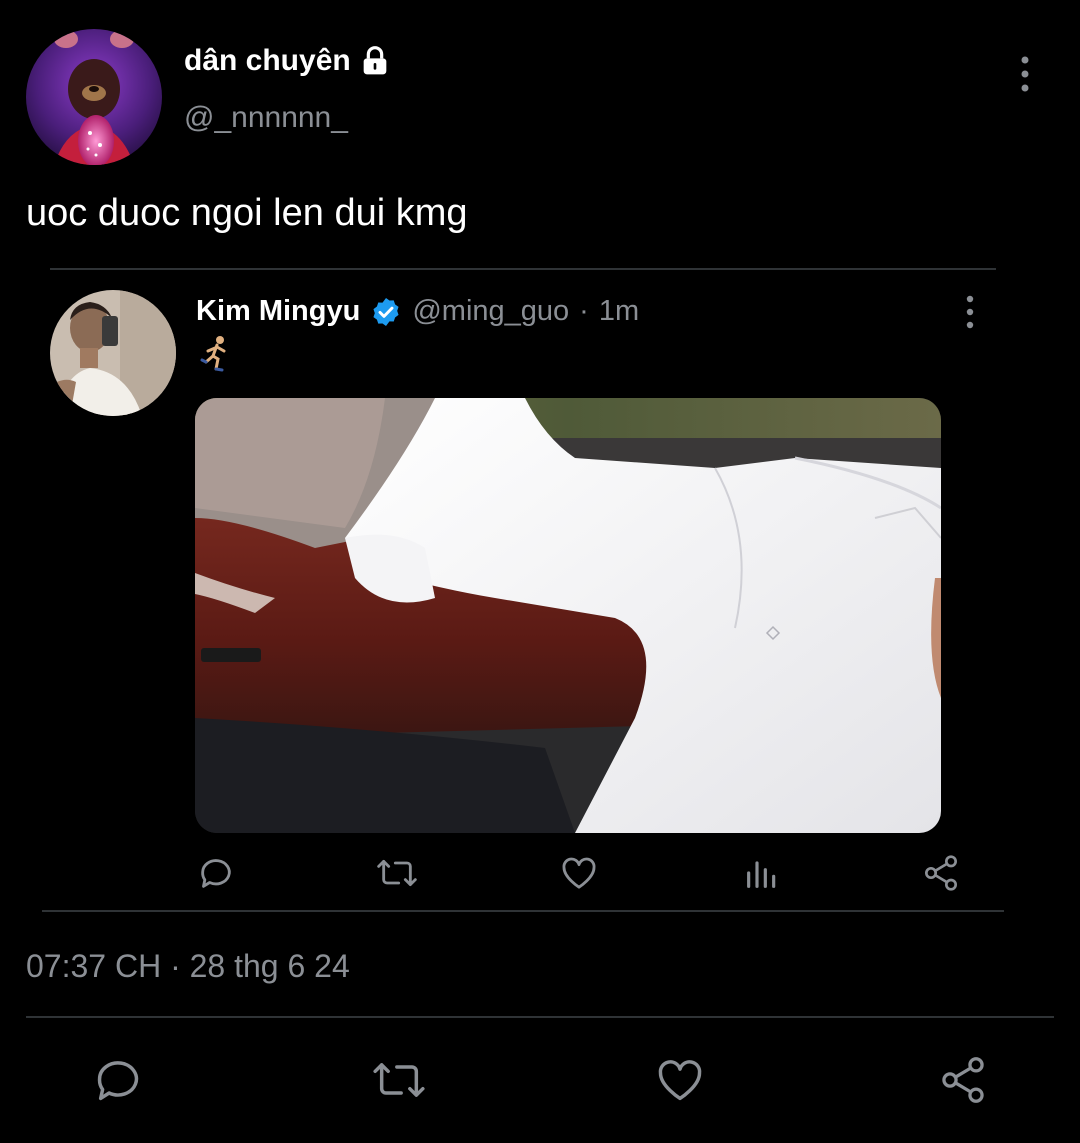  I want to click on quote-bottom-divider, so click(523, 911).